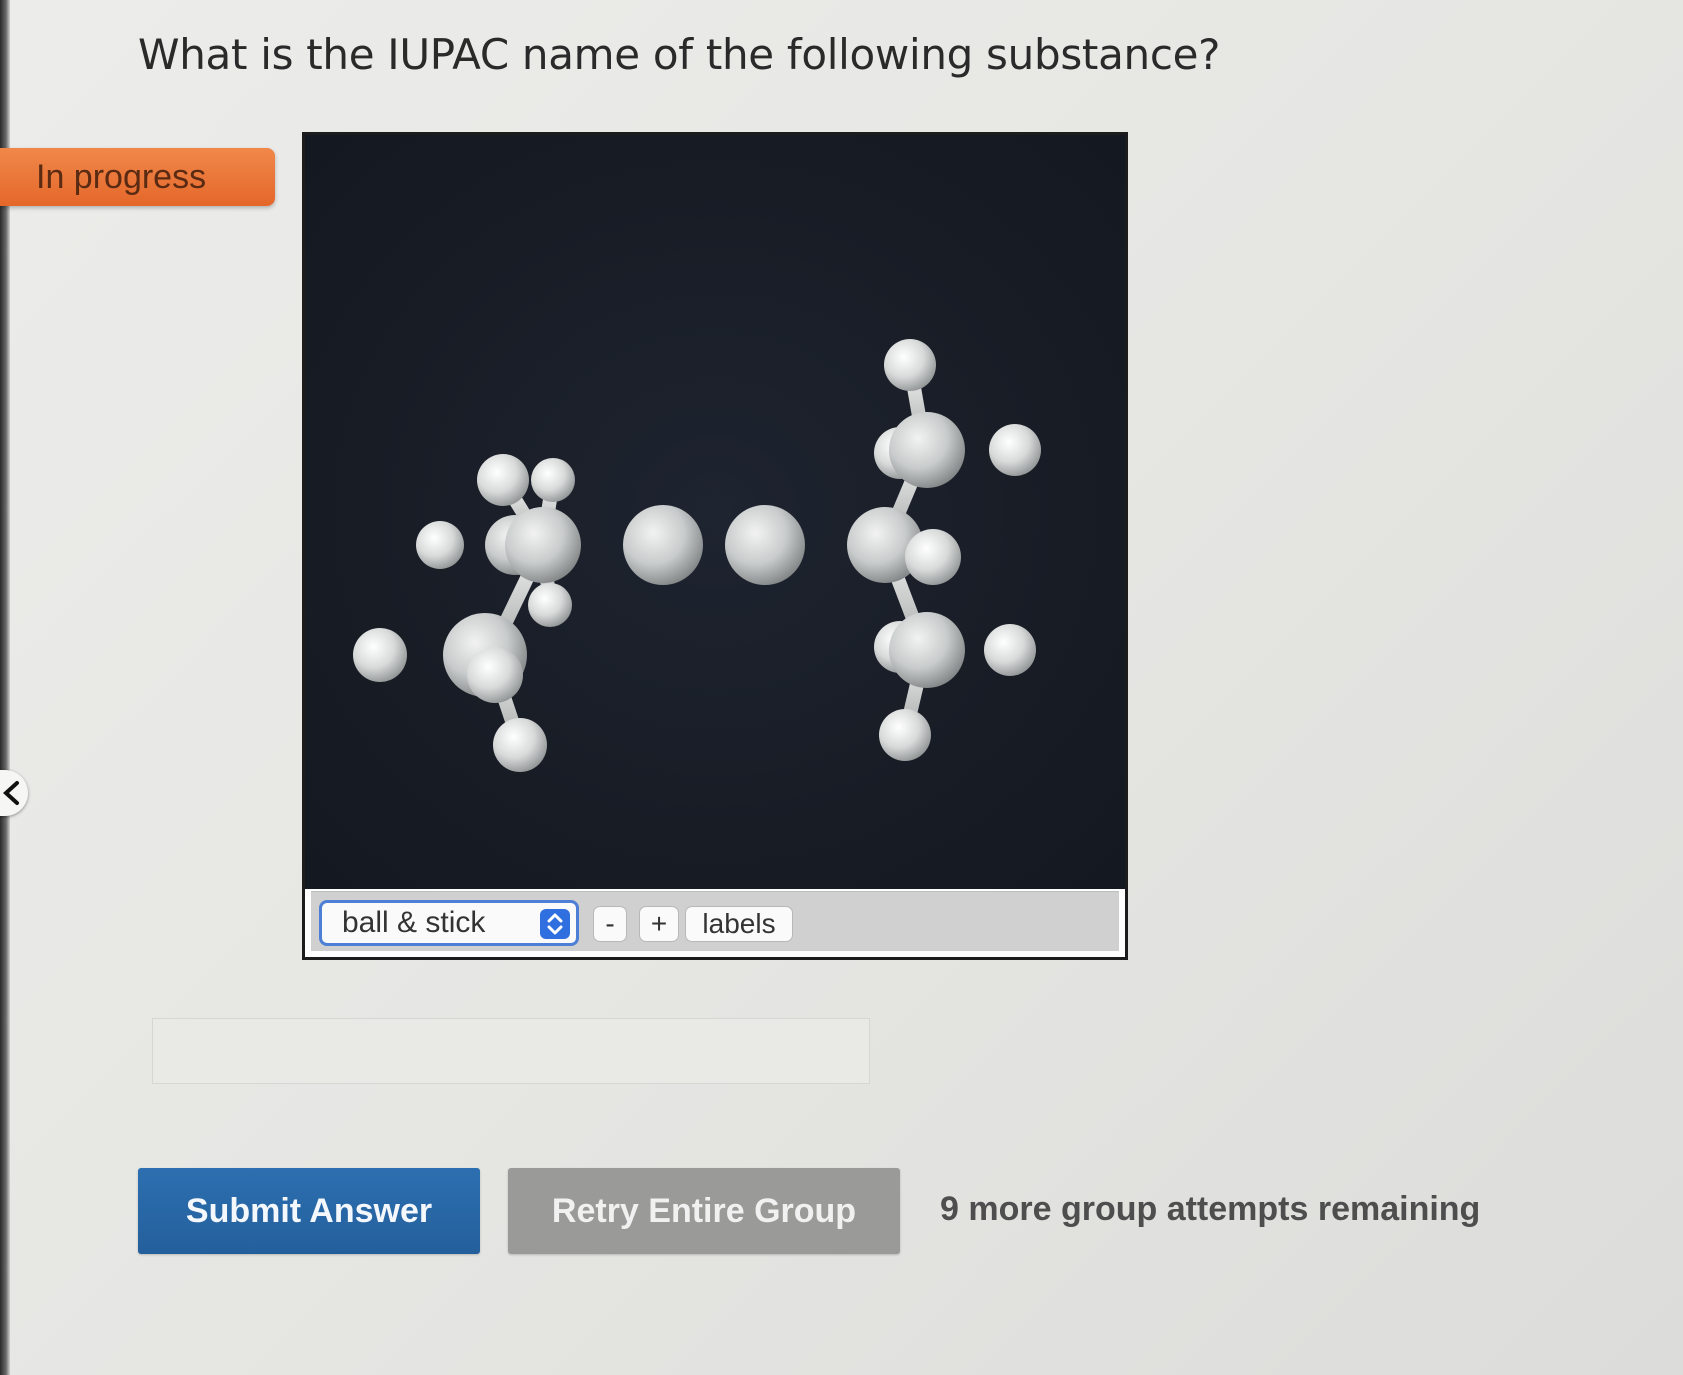 This screenshot has width=1683, height=1375. Describe the element at coordinates (137, 177) in the screenshot. I see `status-badge: In progress` at that location.